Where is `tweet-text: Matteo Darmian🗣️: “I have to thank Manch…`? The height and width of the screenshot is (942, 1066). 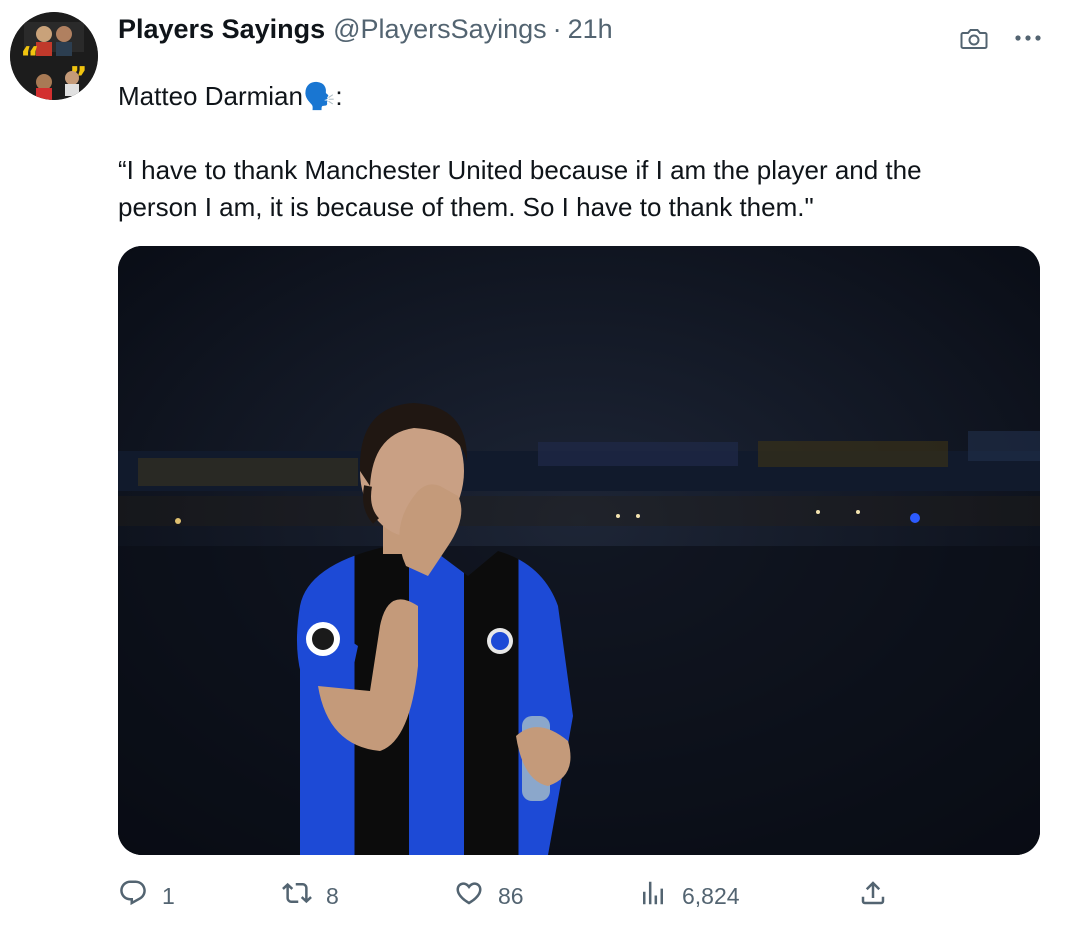 tweet-text: Matteo Darmian🗣️: “I have to thank Manch… is located at coordinates (578, 152).